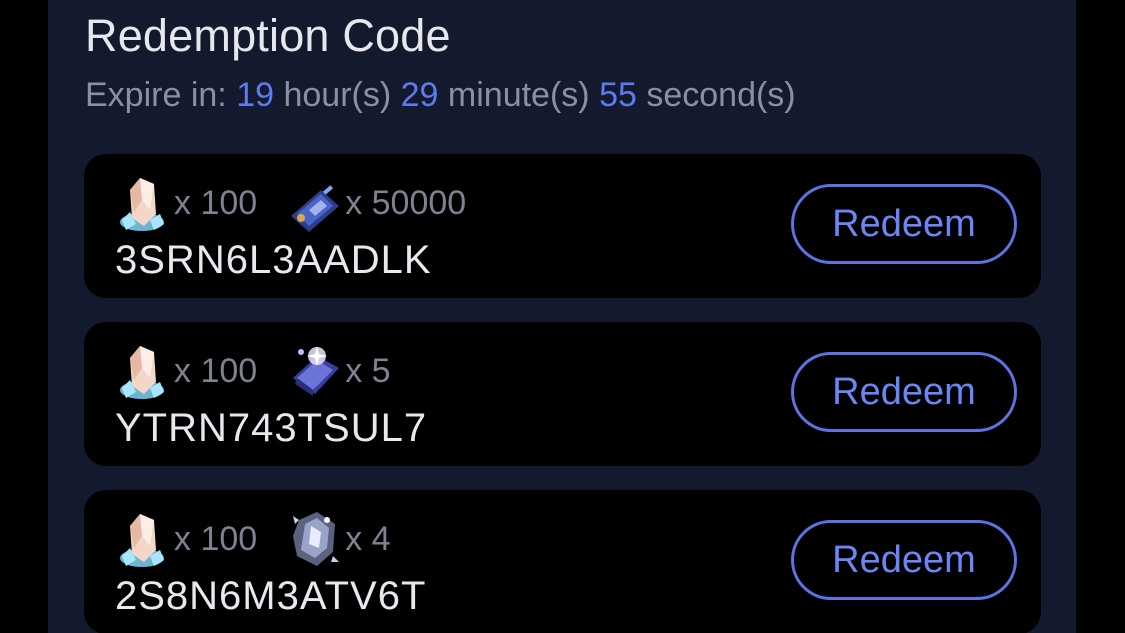 This screenshot has width=1125, height=633. I want to click on seconds-unit: second(s), so click(721, 95).